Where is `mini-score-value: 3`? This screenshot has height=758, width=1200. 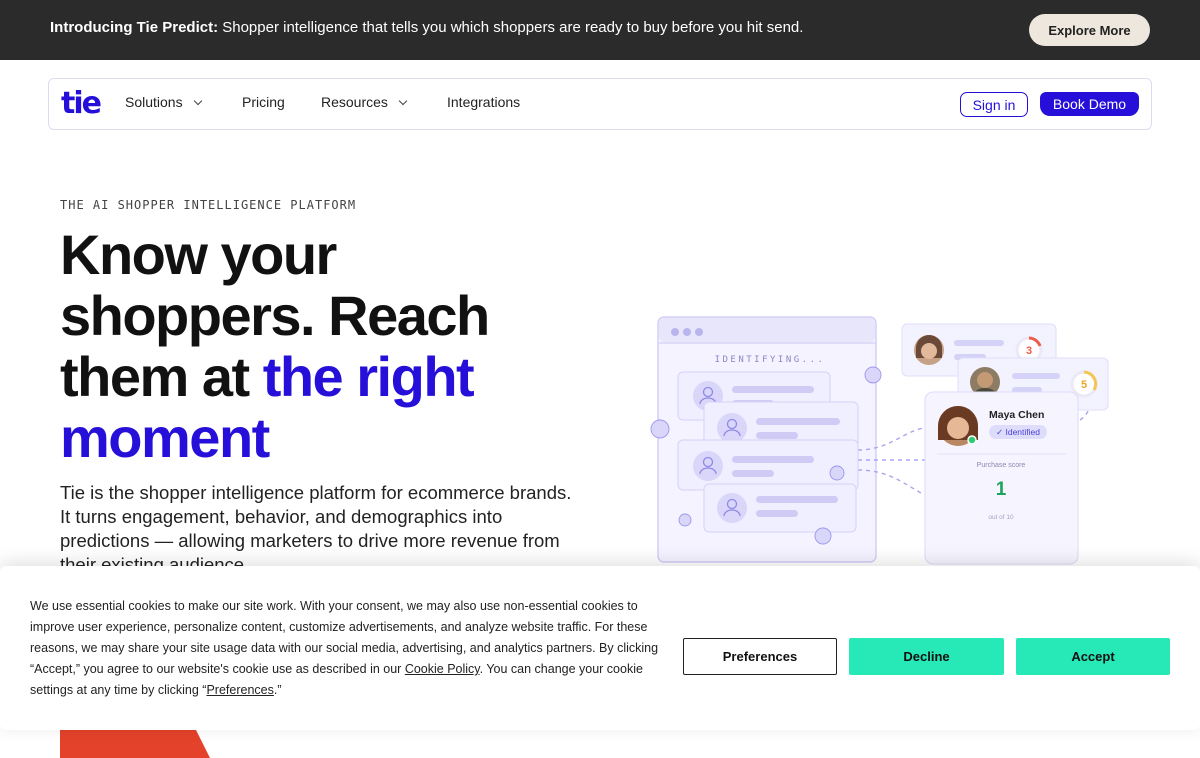
mini-score-value: 3 is located at coordinates (1029, 351).